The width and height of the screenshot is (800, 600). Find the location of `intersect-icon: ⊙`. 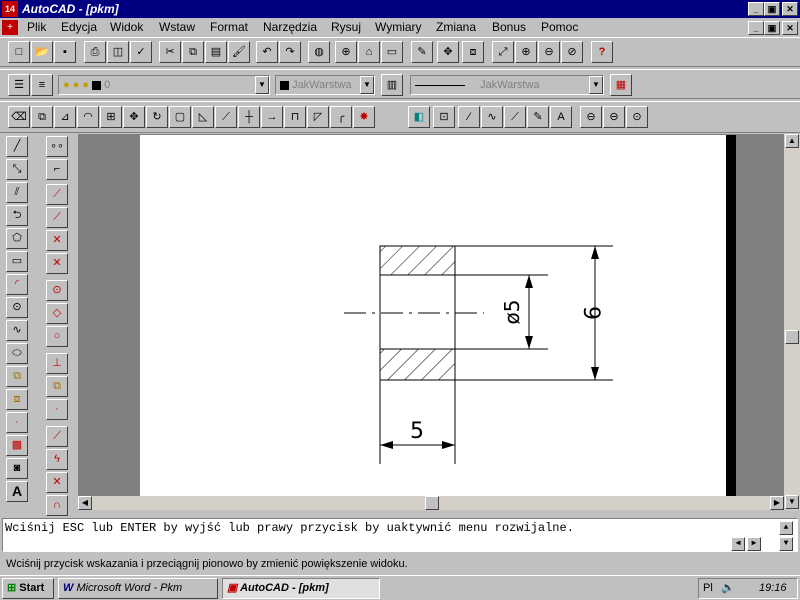

intersect-icon: ⊙ is located at coordinates (637, 117).